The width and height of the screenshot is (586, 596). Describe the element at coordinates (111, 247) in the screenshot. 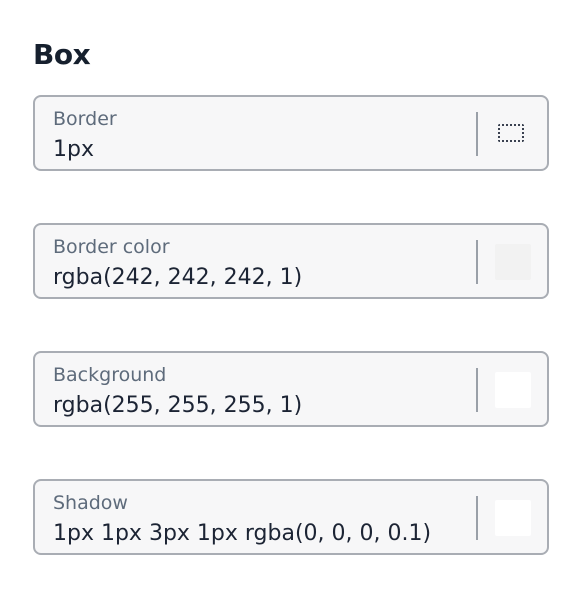

I see `border-color-field-label: Border color` at that location.